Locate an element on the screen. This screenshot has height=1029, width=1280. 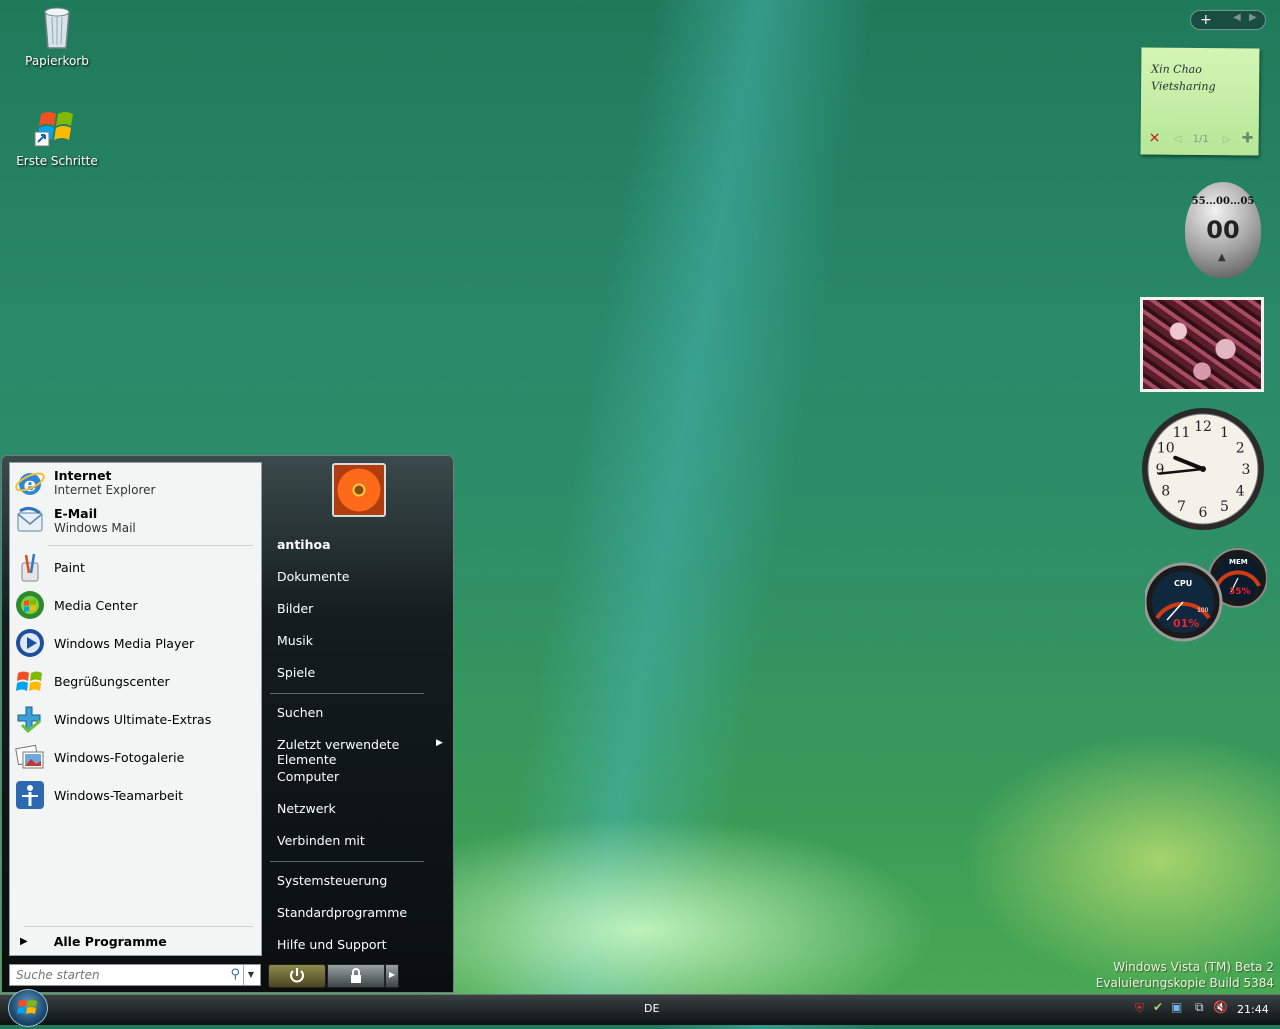
timer-pointer-icon: ▲ is located at coordinates (1222, 257).